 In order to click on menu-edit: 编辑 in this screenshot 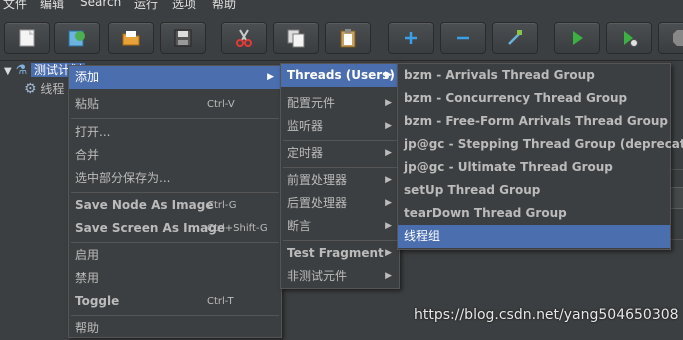, I will do `click(52, 5)`.